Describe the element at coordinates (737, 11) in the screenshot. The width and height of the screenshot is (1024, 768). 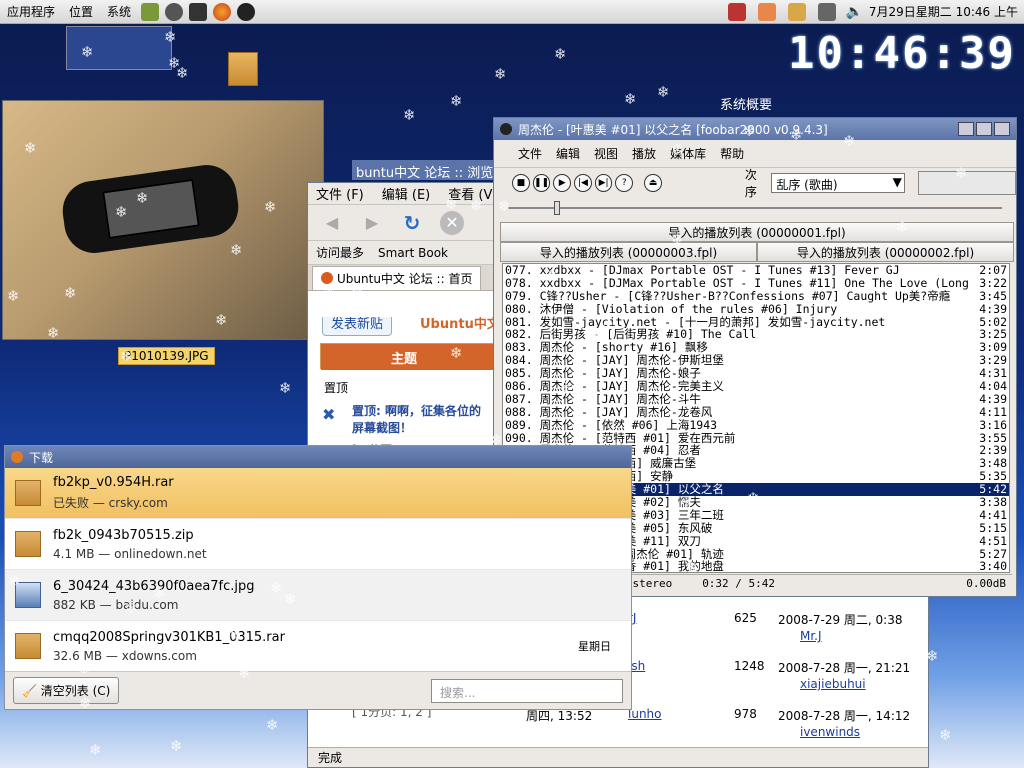
I see `tray-app-icon` at that location.